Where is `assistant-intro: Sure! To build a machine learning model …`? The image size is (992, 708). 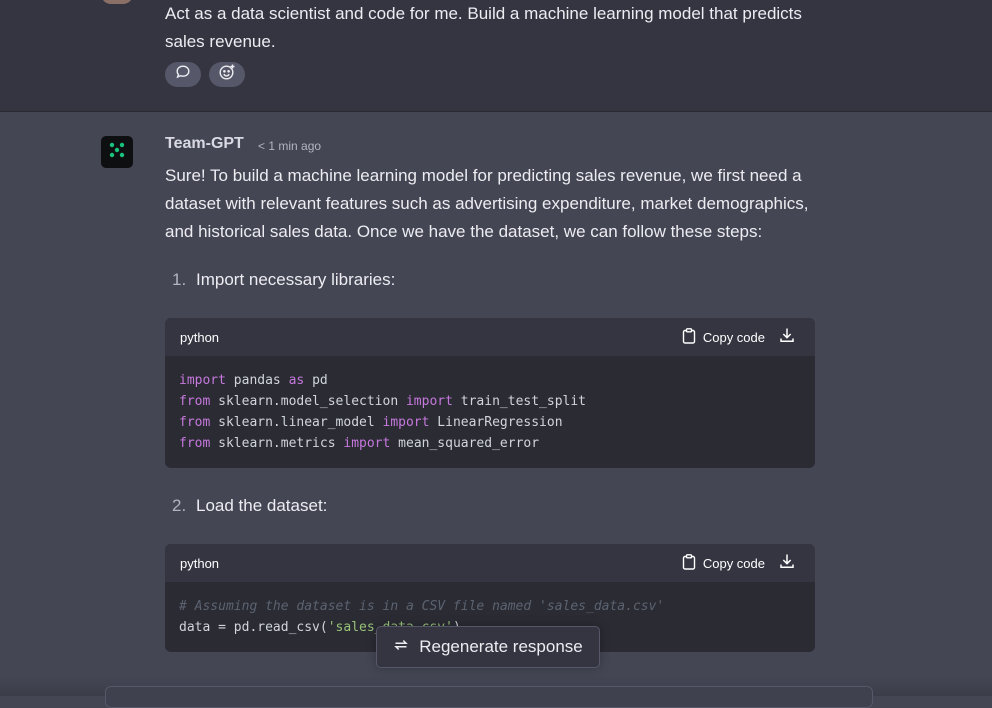 assistant-intro: Sure! To build a machine learning model … is located at coordinates (487, 203).